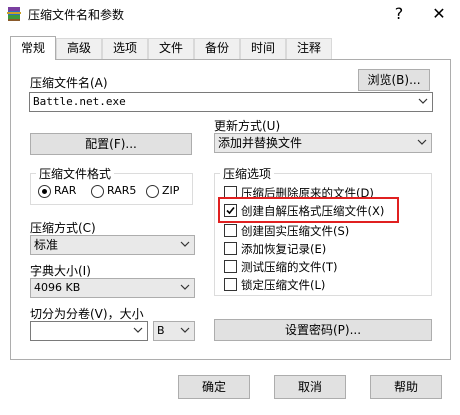 The height and width of the screenshot is (415, 460). I want to click on tab-comment: 注释, so click(309, 48).